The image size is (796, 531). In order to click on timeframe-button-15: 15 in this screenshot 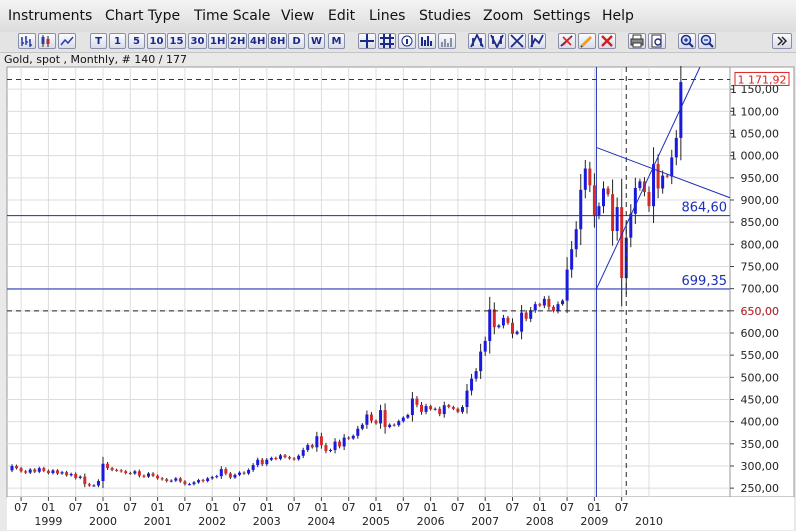, I will do `click(176, 41)`.